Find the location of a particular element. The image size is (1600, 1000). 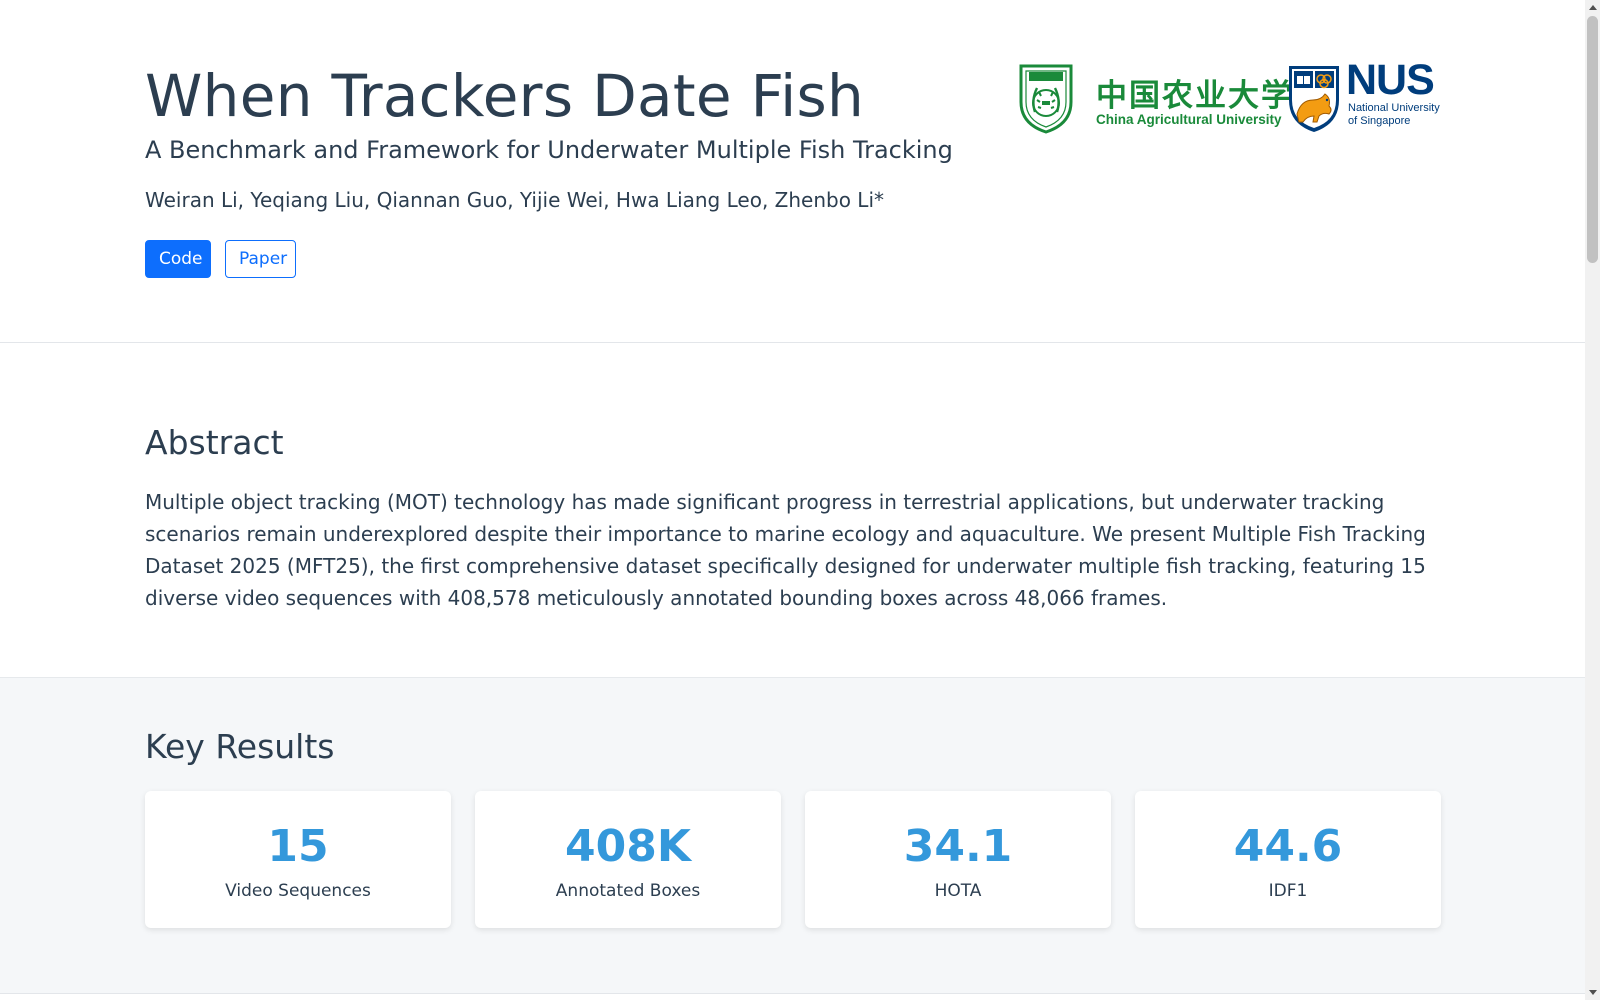

result-card: 34.1 HOTA is located at coordinates (958, 859).